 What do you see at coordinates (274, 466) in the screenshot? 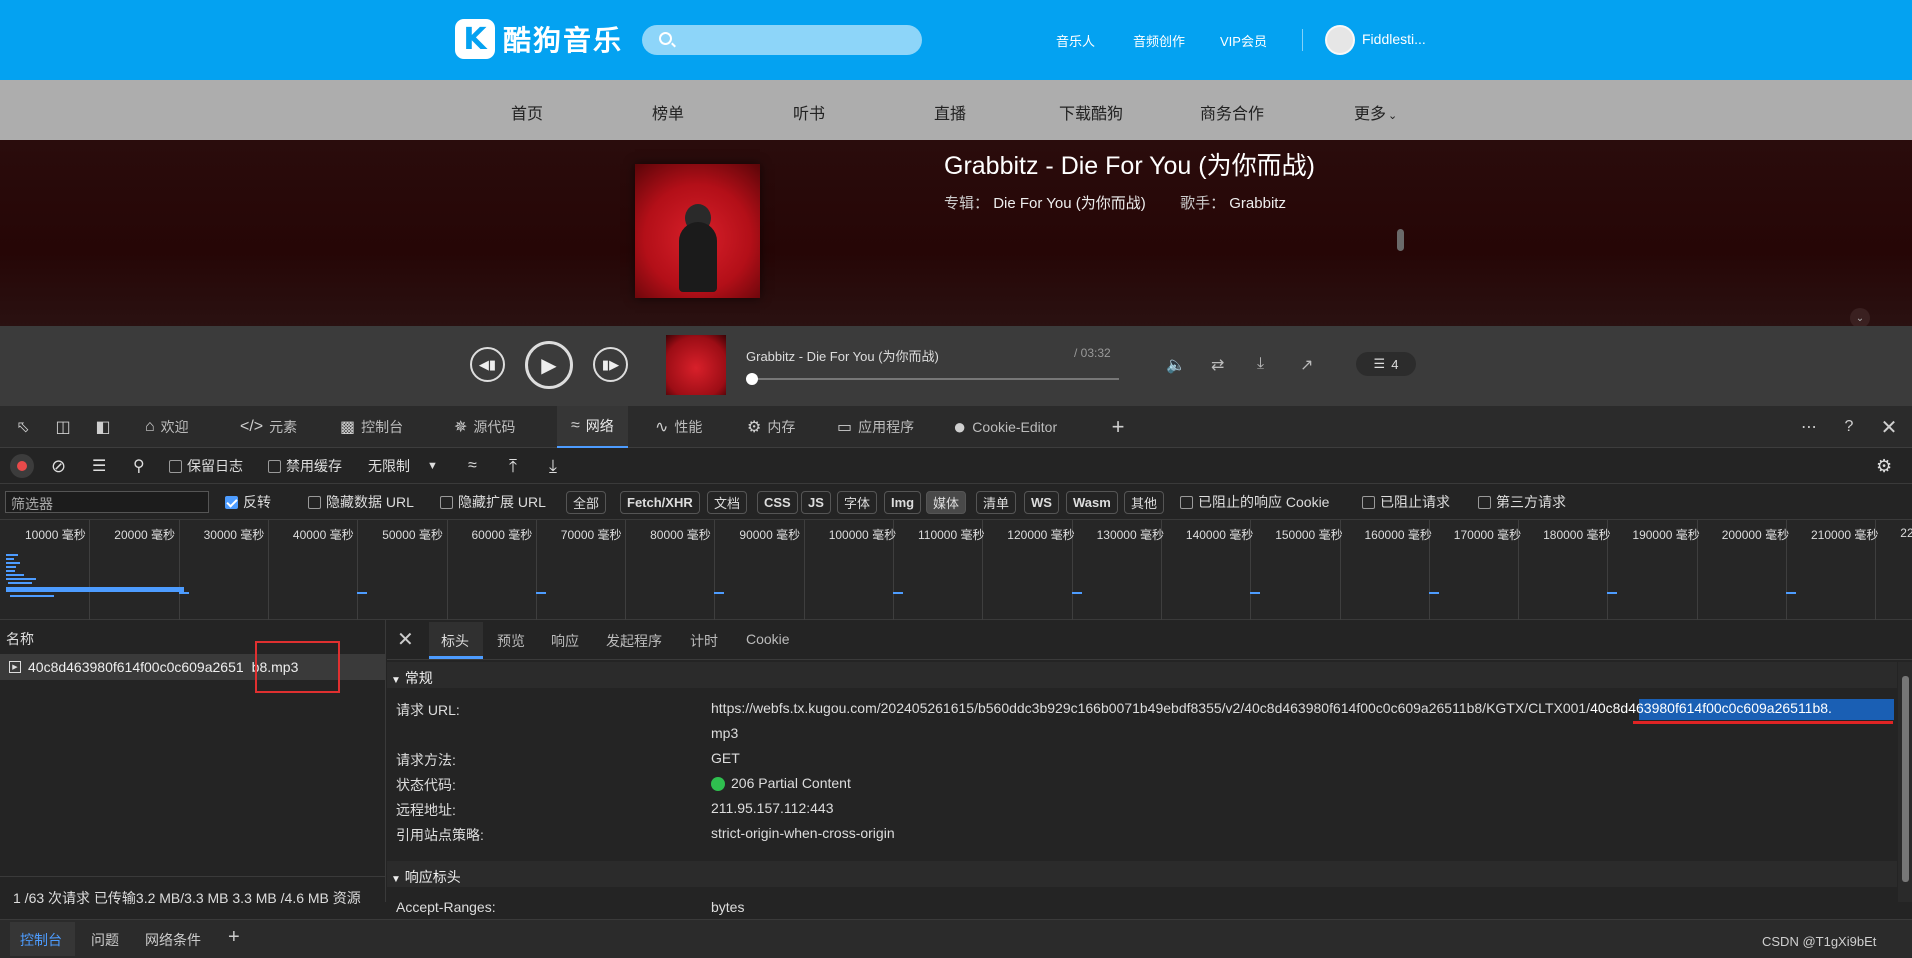
I see `disable-cache-check` at bounding box center [274, 466].